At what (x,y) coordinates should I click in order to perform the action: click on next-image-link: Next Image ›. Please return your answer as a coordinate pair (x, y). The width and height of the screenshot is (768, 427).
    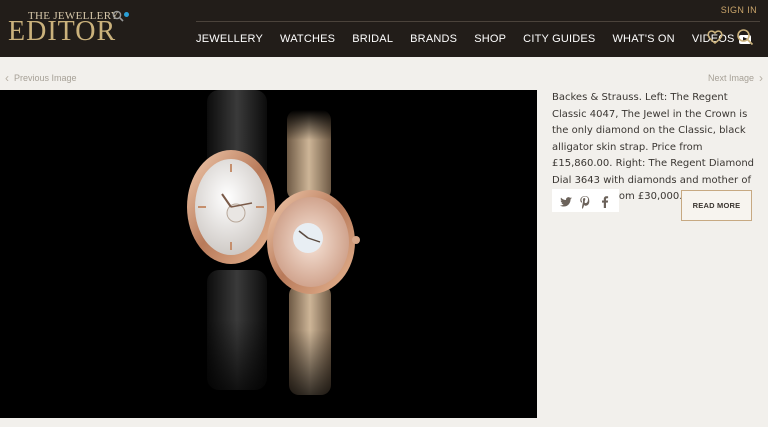
    Looking at the image, I should click on (738, 78).